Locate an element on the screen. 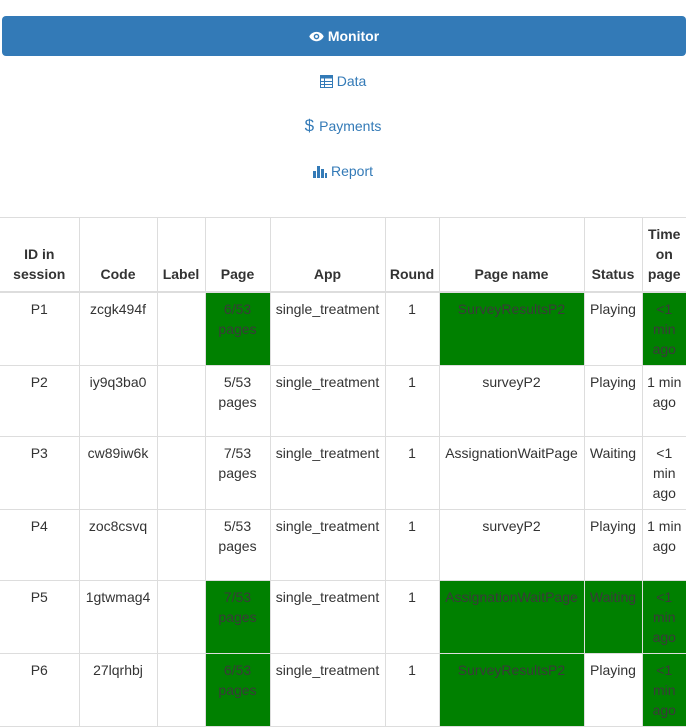  cell-id: P6 is located at coordinates (40, 690).